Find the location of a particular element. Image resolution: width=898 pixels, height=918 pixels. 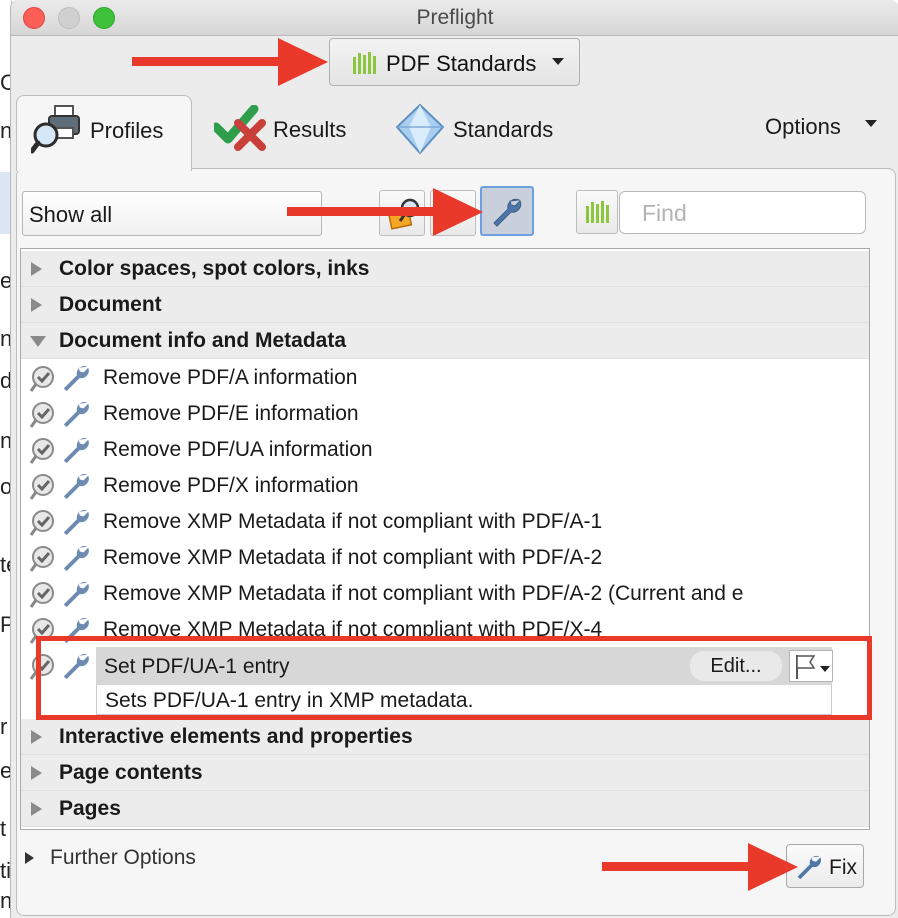

window-title: Preflight is located at coordinates (455, 17).